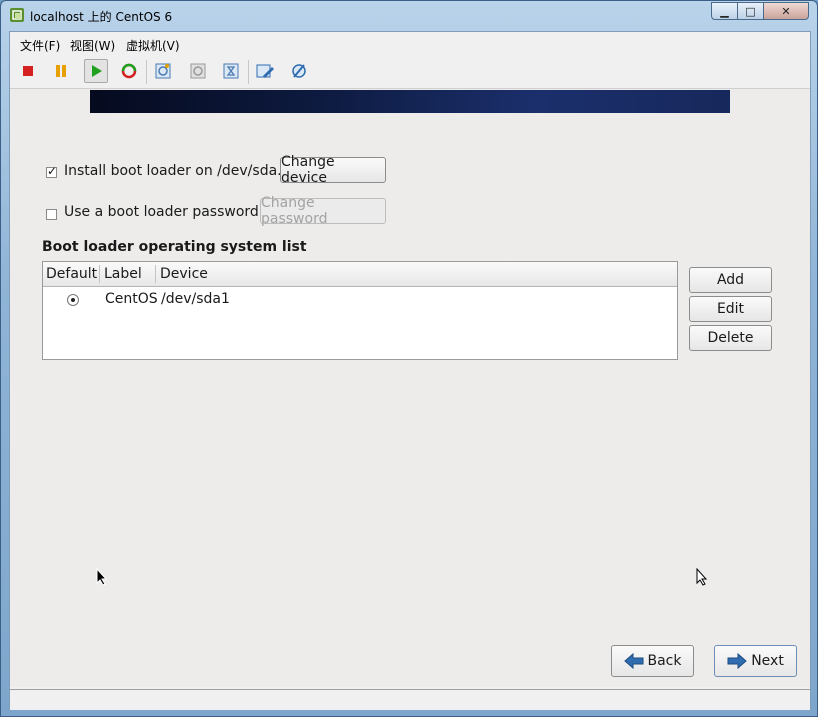  I want to click on close-icon: ✕, so click(786, 11).